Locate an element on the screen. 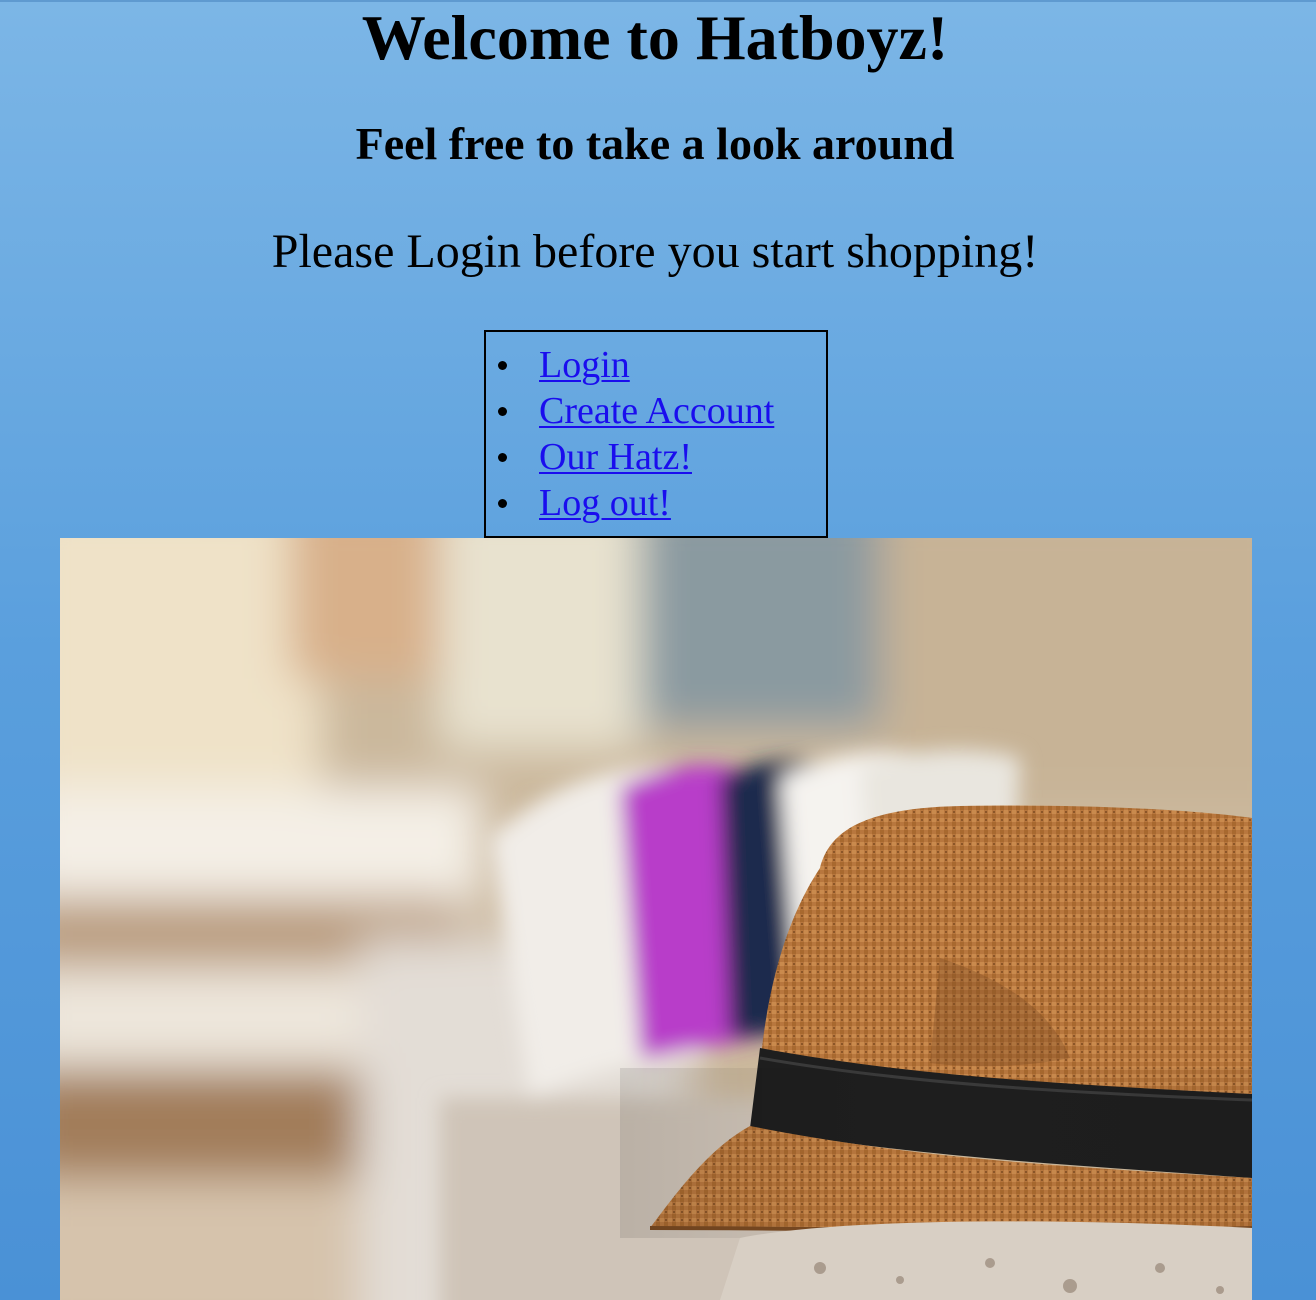  log-out-link: Log out! is located at coordinates (605, 503).